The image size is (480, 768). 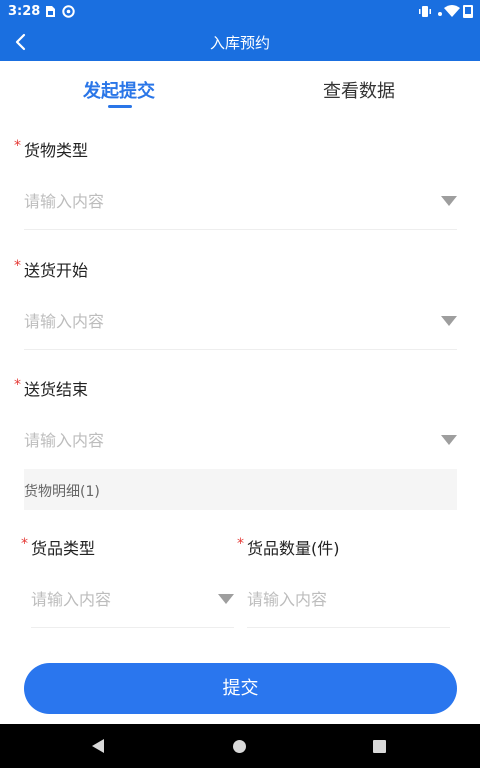 What do you see at coordinates (63, 548) in the screenshot?
I see `item-type-label: 货品类型` at bounding box center [63, 548].